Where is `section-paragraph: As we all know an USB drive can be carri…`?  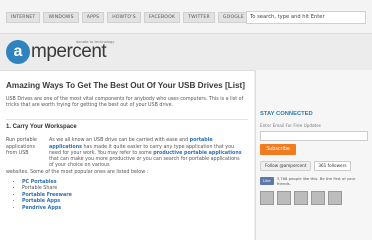
section-paragraph: As we all know an USB drive can be carri… is located at coordinates (147, 153).